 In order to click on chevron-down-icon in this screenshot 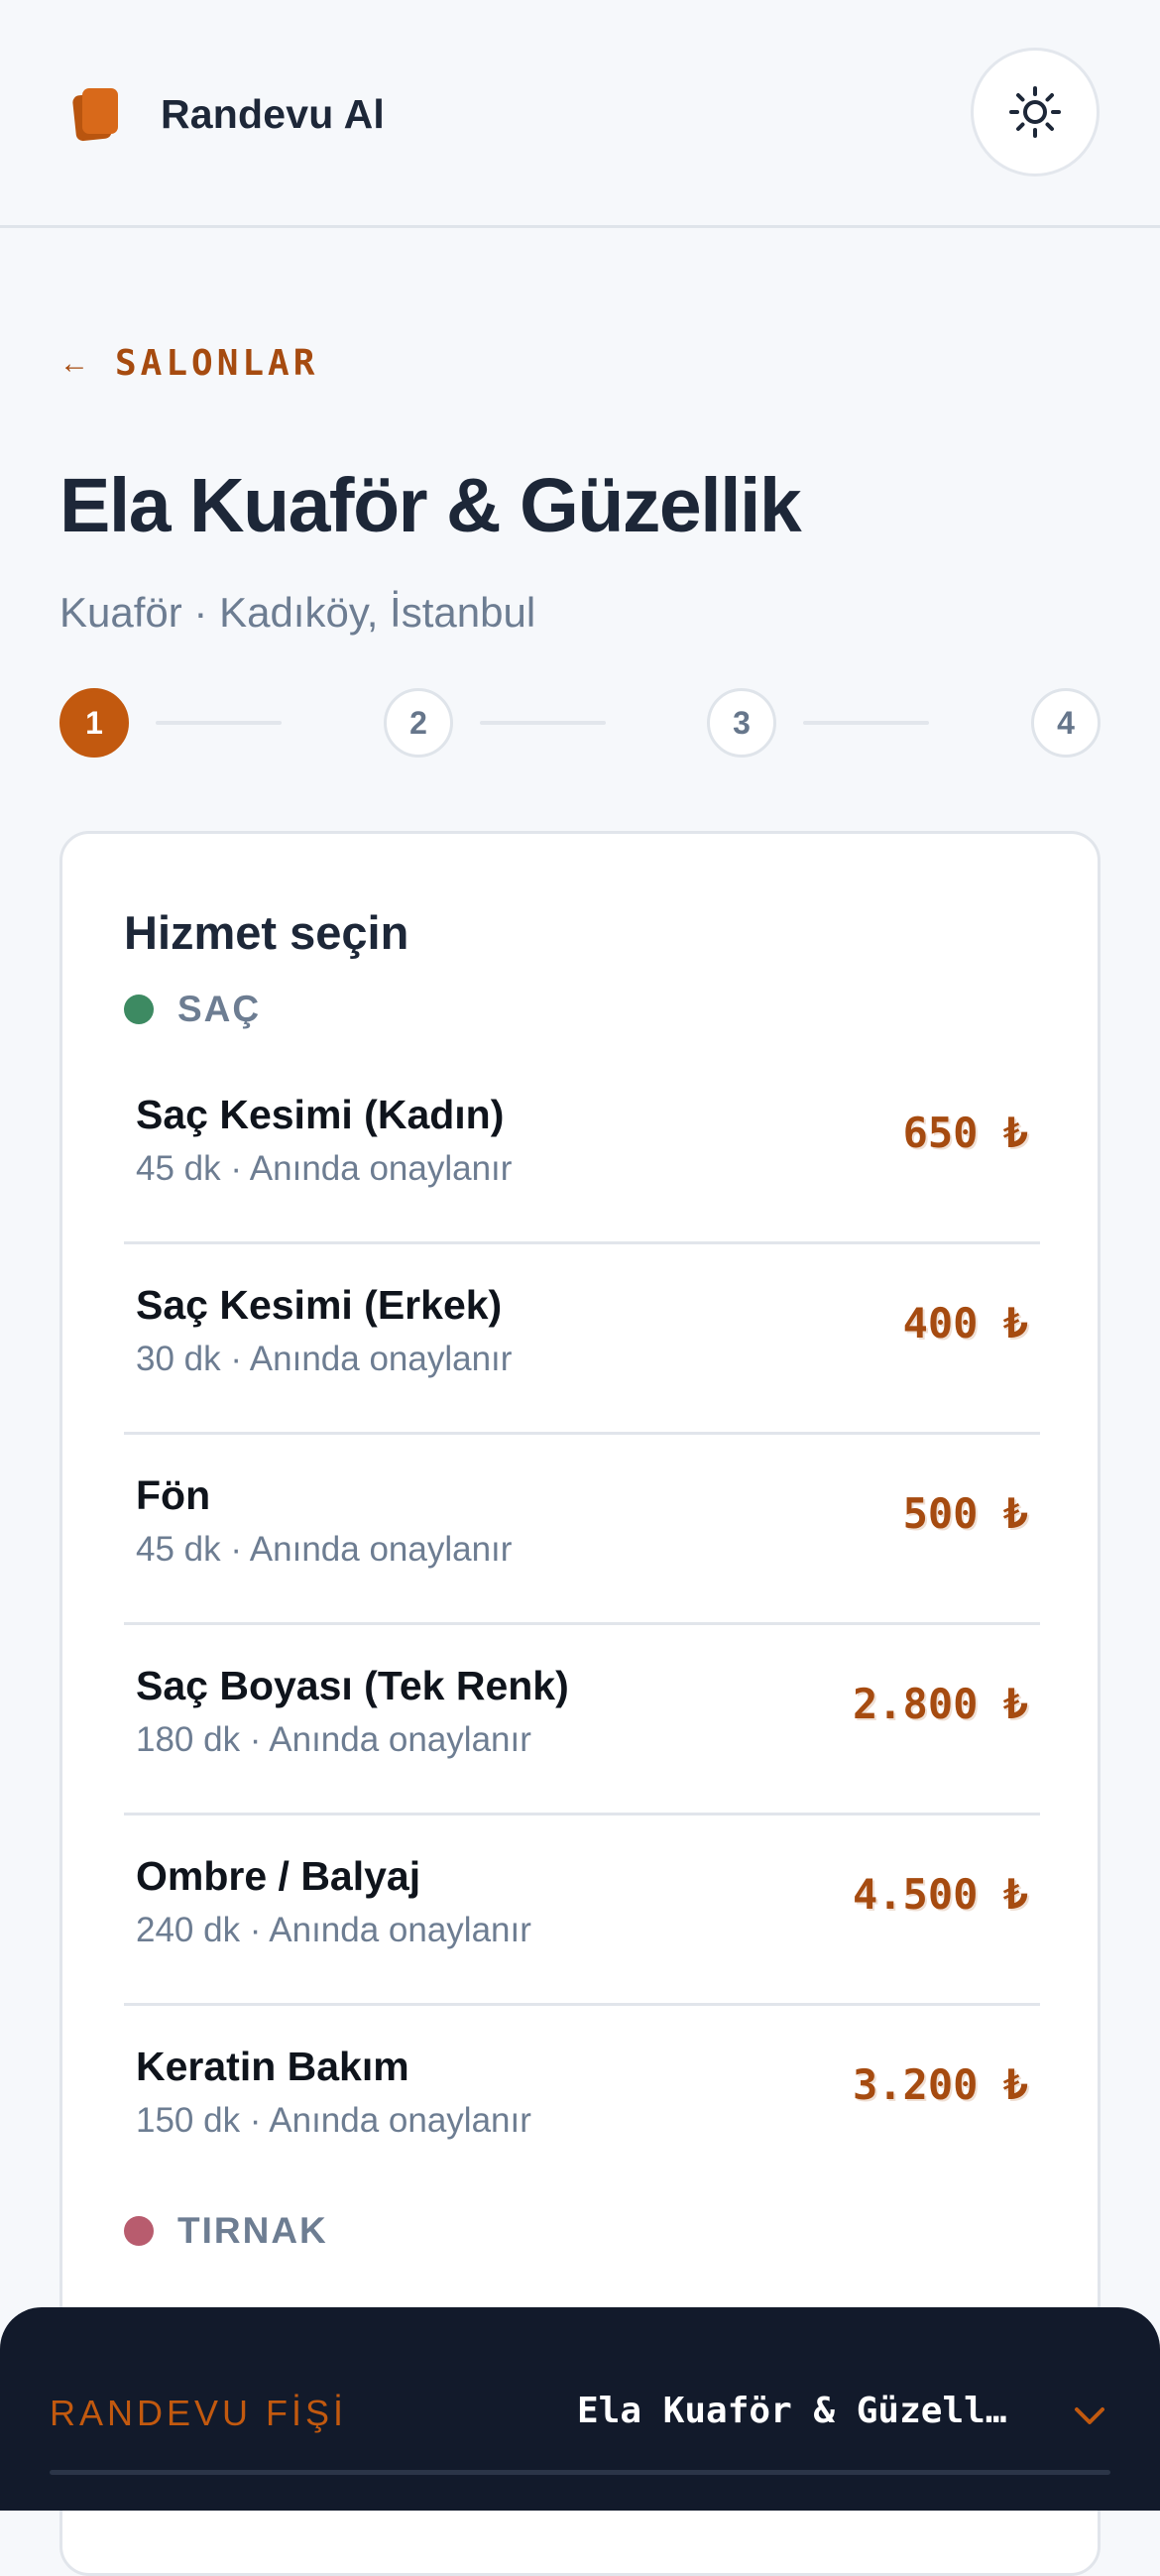, I will do `click(1089, 2416)`.